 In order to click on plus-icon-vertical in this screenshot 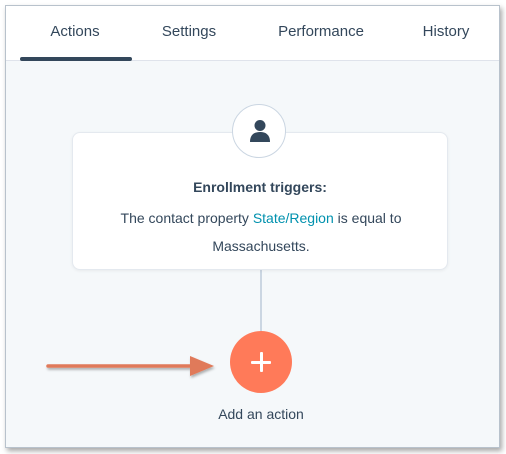, I will do `click(261, 362)`.